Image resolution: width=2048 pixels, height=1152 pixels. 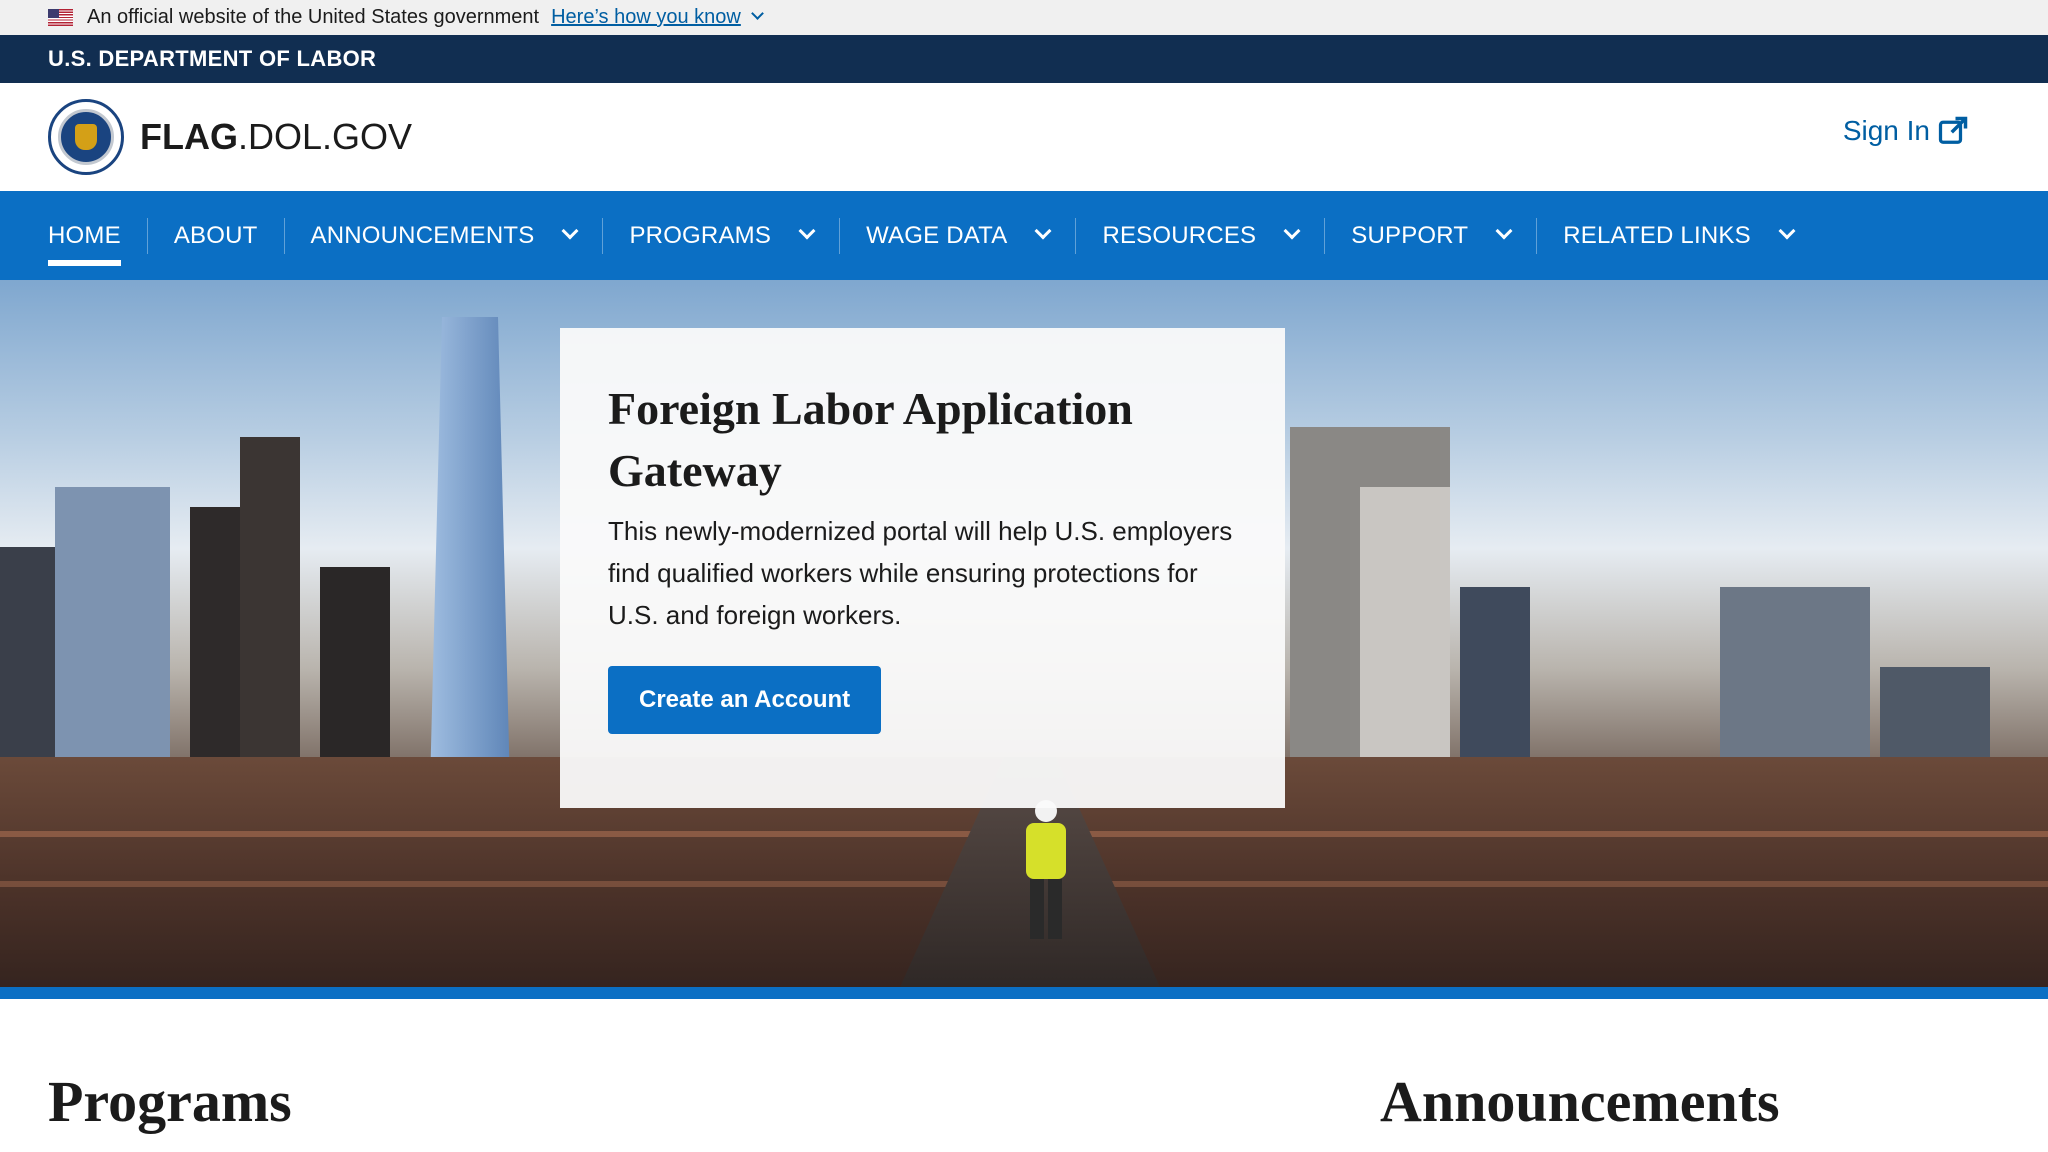 I want to click on nav-programs: PROGRAMS, so click(x=722, y=235).